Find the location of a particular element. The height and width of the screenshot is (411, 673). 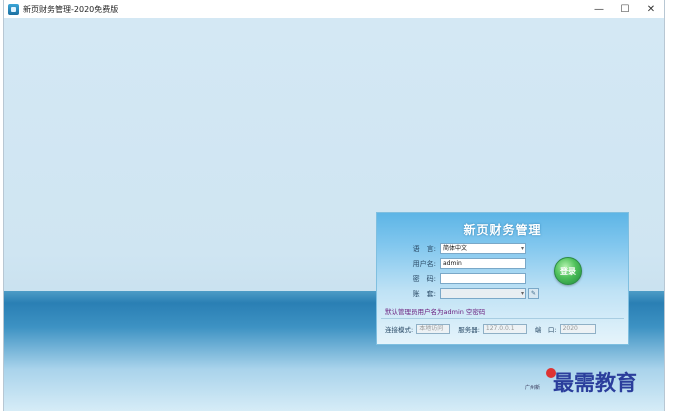

connection-row: 连接模式: 本地访问 服务器: 127.0.0.1 端 口: 2020 is located at coordinates (494, 329).